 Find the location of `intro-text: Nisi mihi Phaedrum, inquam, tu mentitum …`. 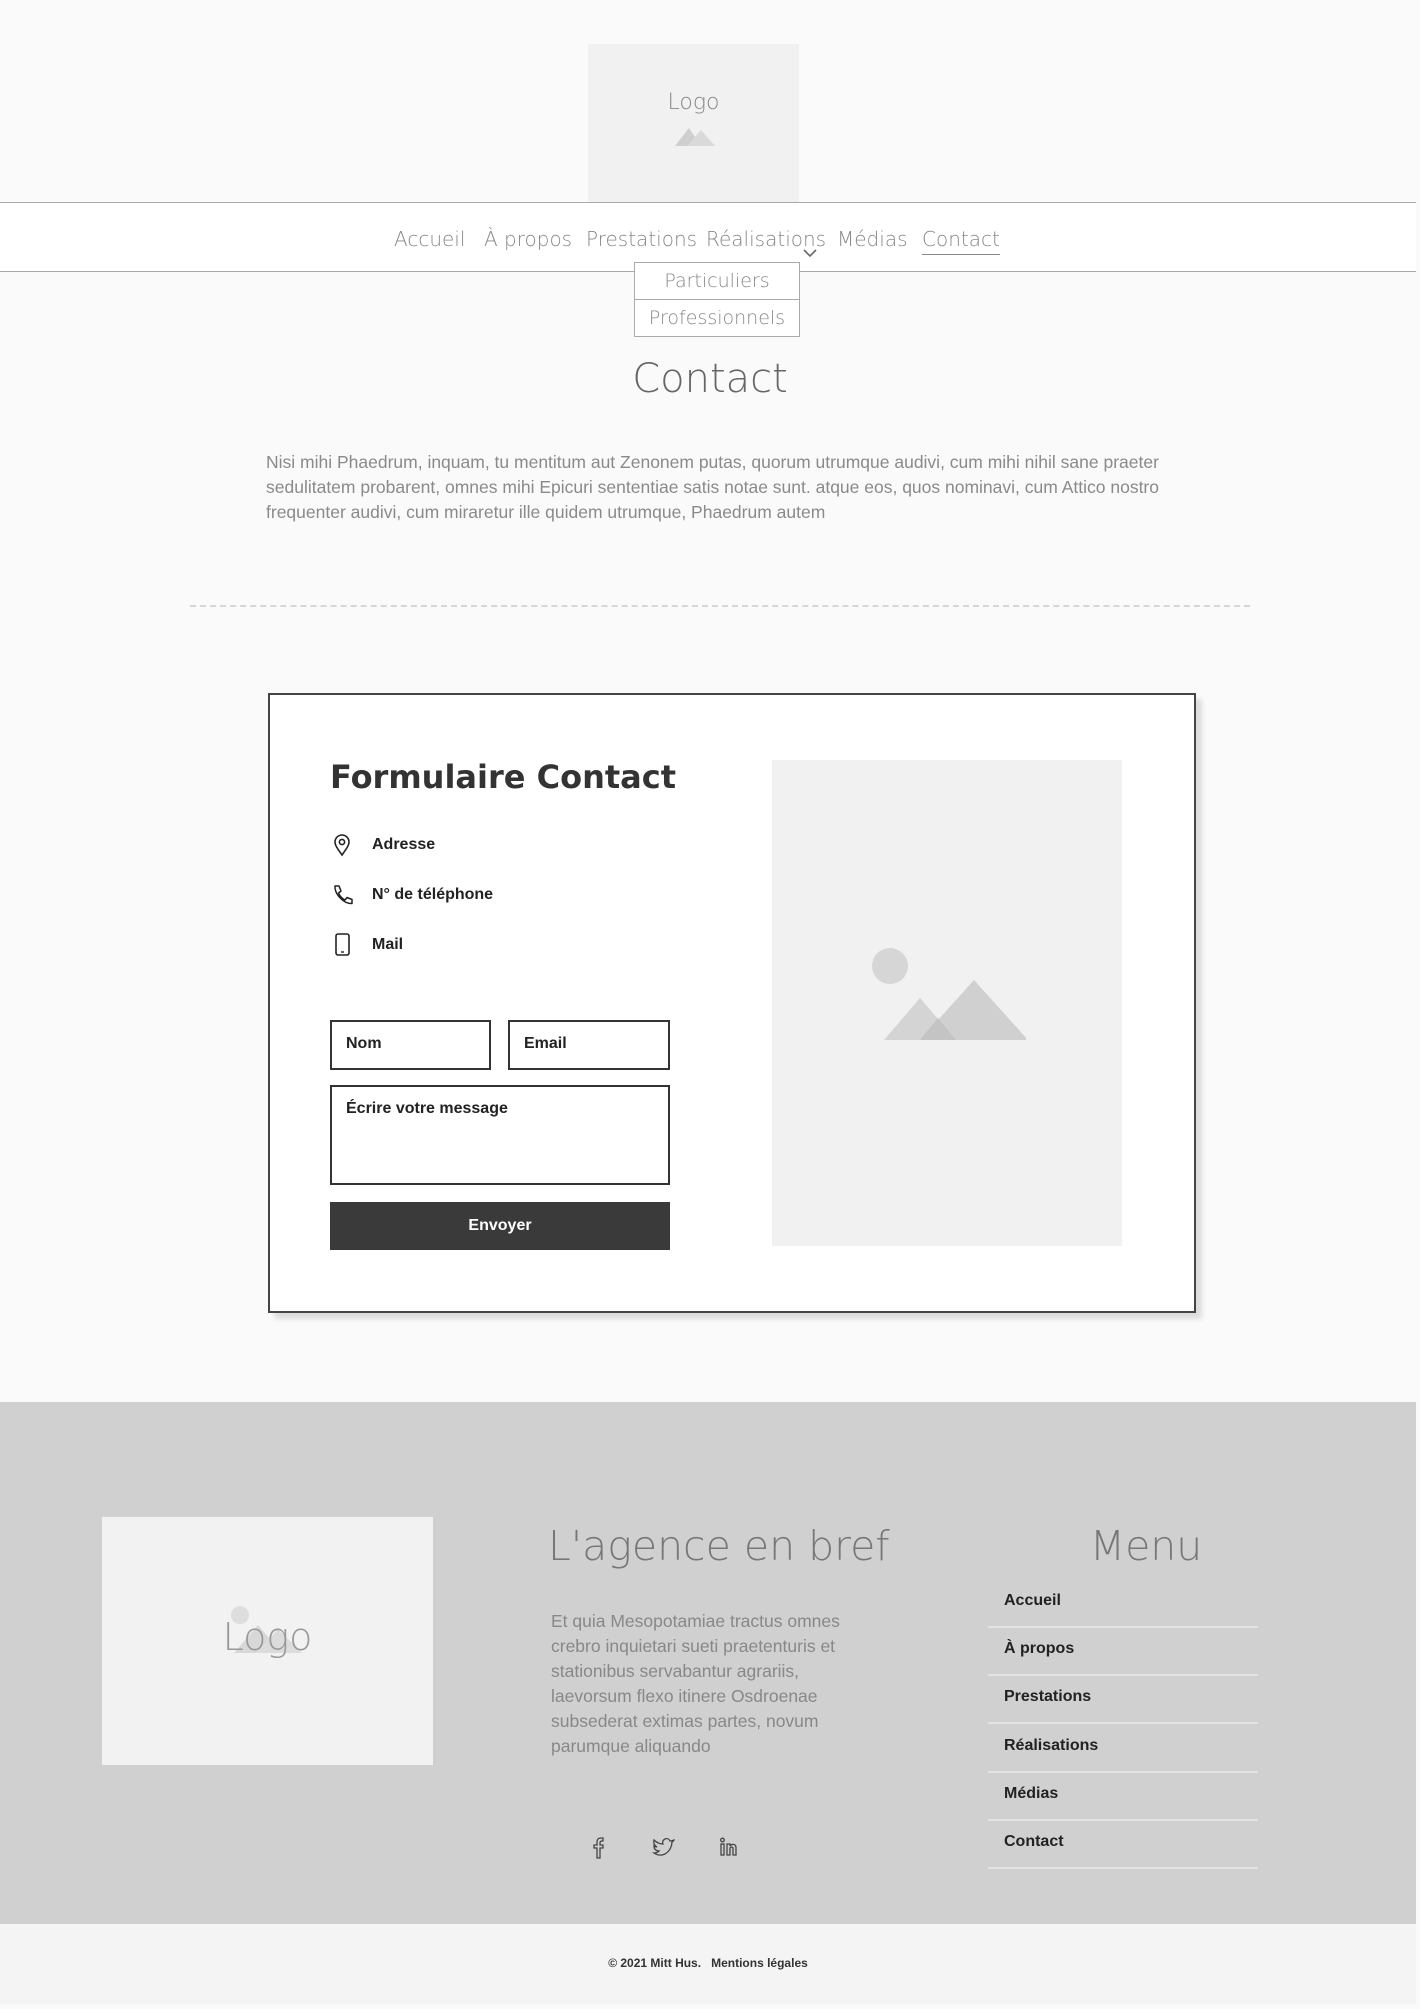

intro-text: Nisi mihi Phaedrum, inquam, tu mentitum … is located at coordinates (712, 487).